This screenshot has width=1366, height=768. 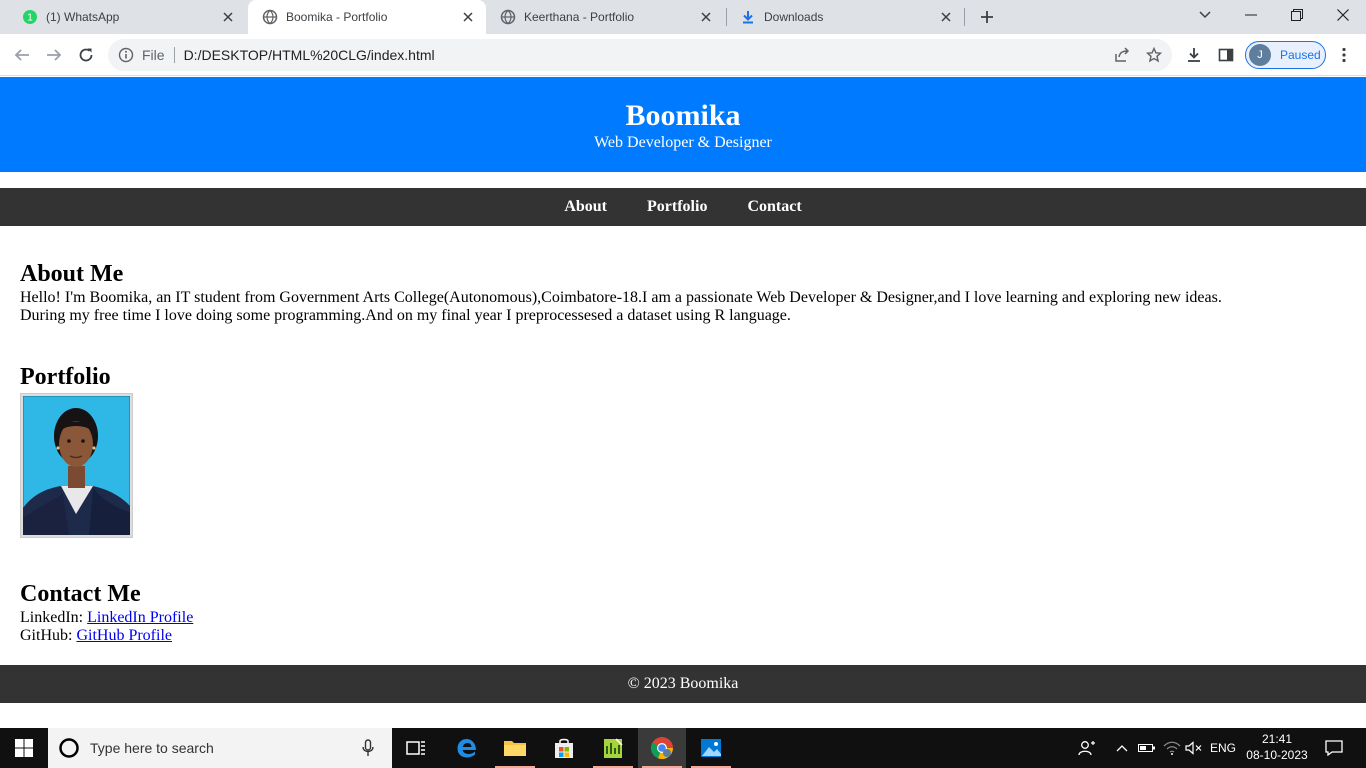 I want to click on task-view-icon, so click(x=415, y=748).